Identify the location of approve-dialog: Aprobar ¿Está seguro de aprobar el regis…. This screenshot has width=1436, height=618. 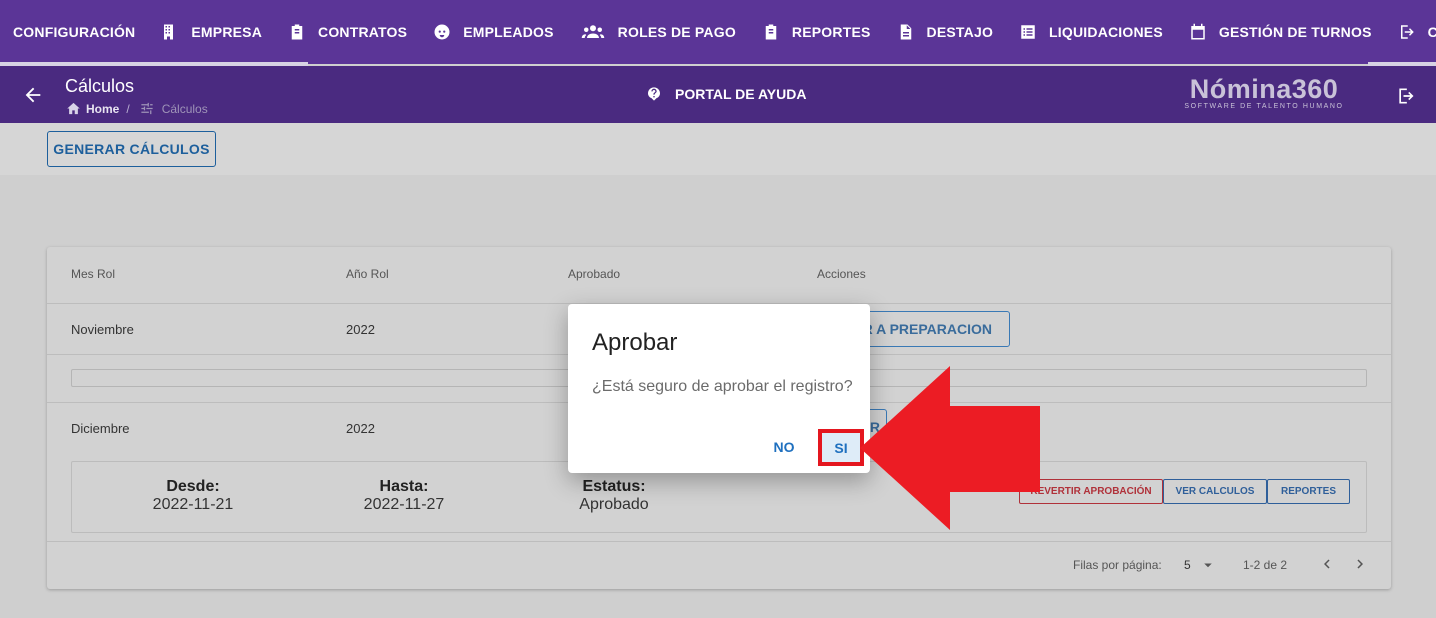
(719, 388).